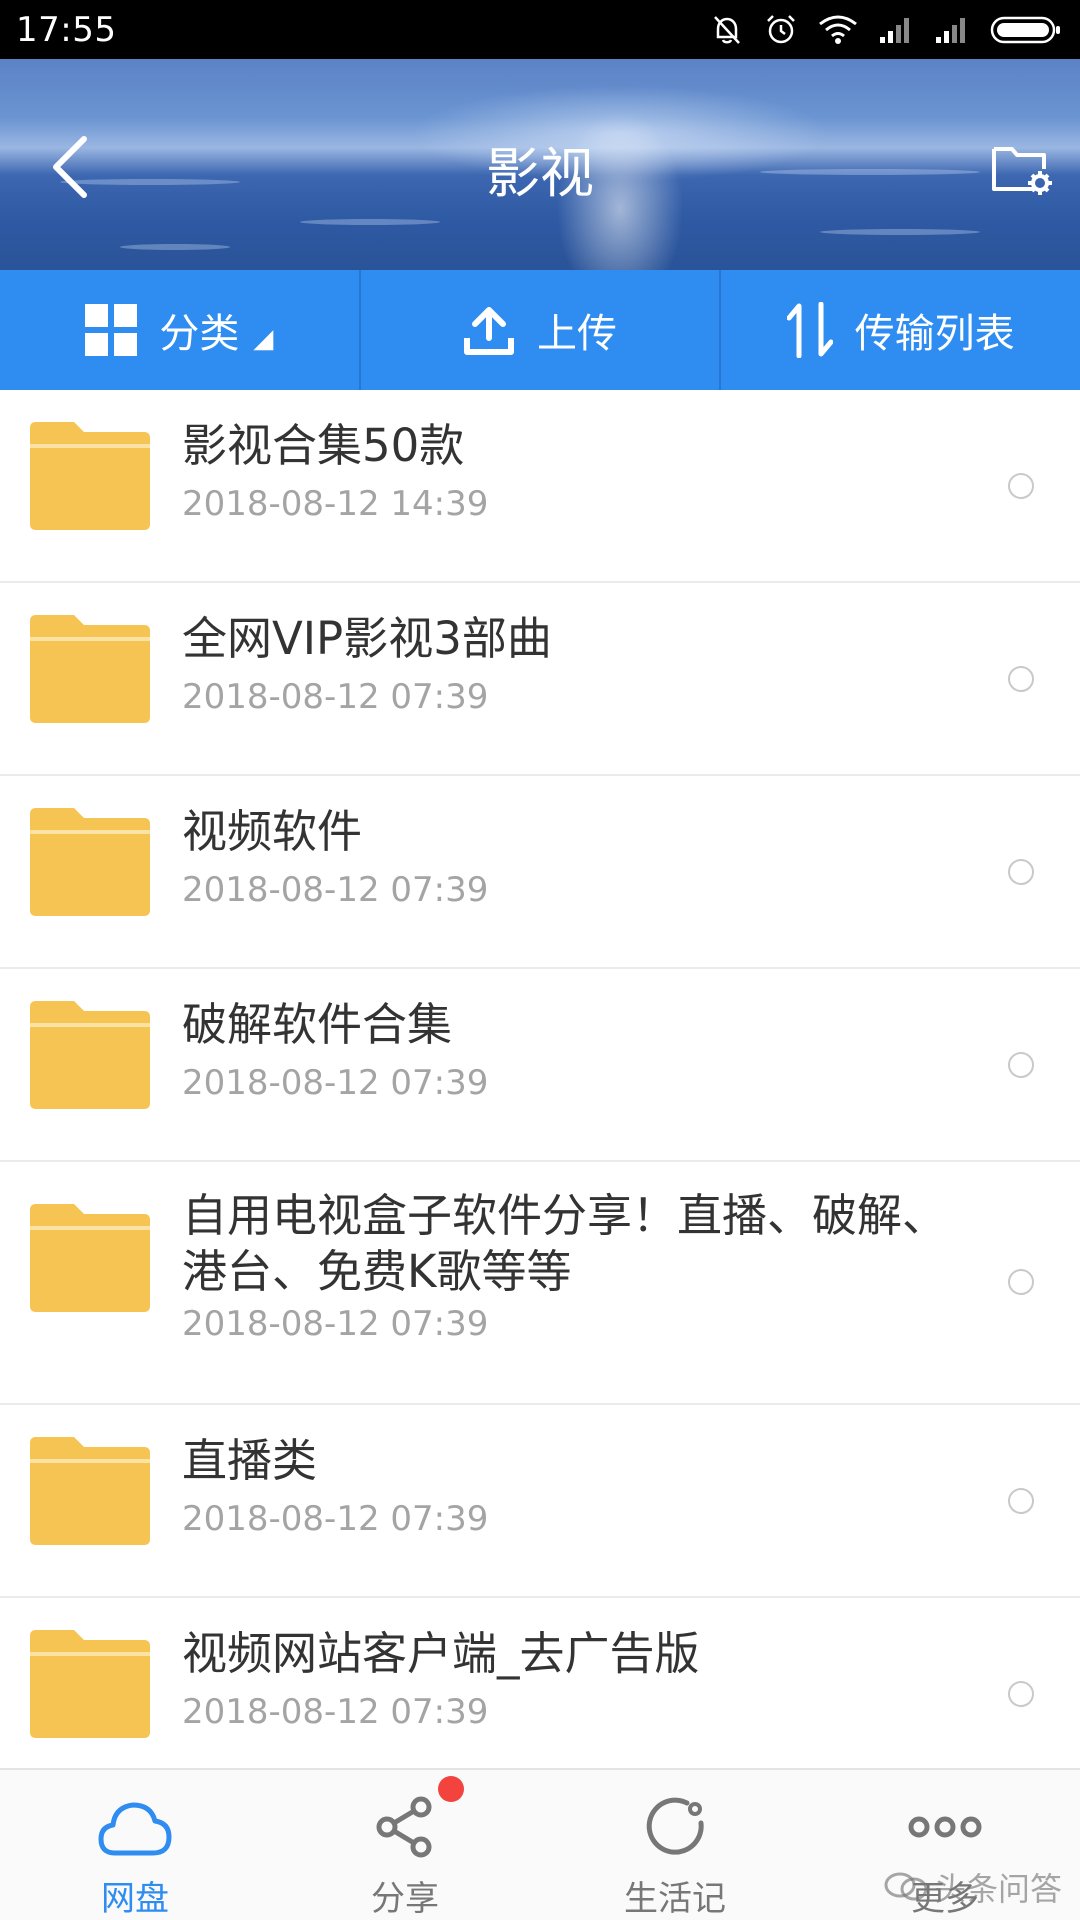 Image resolution: width=1080 pixels, height=1920 pixels. Describe the element at coordinates (405, 1899) in the screenshot. I see `nav-label: 分享` at that location.